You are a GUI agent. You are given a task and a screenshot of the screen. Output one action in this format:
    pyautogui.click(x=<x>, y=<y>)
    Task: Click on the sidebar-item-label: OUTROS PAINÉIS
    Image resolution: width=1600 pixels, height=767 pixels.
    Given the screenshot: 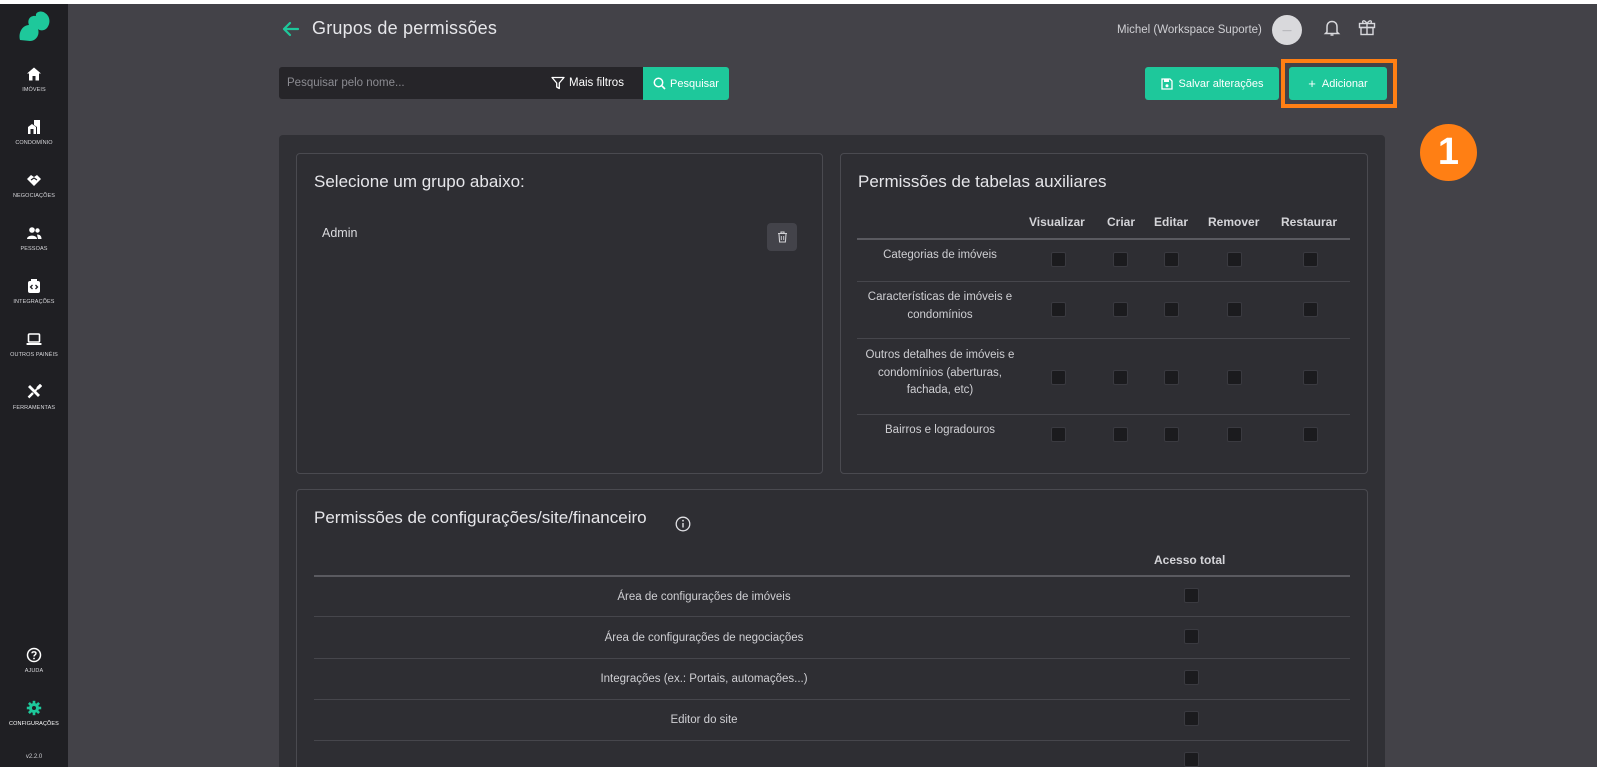 What is the action you would take?
    pyautogui.click(x=34, y=355)
    